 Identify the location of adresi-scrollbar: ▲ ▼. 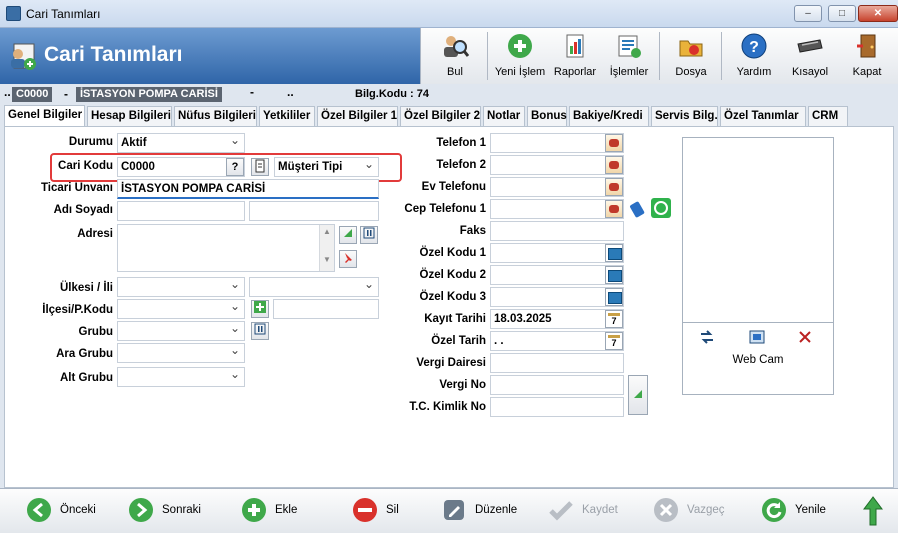
(326, 248).